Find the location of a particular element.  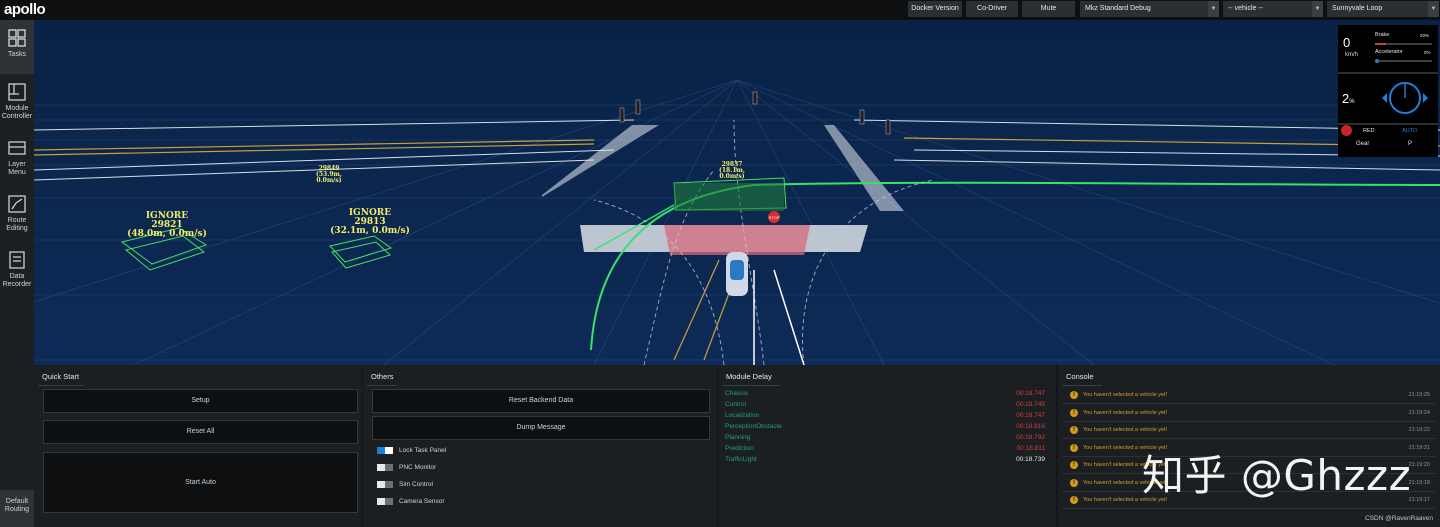

drive-mode-label: AUTO is located at coordinates (1410, 131).